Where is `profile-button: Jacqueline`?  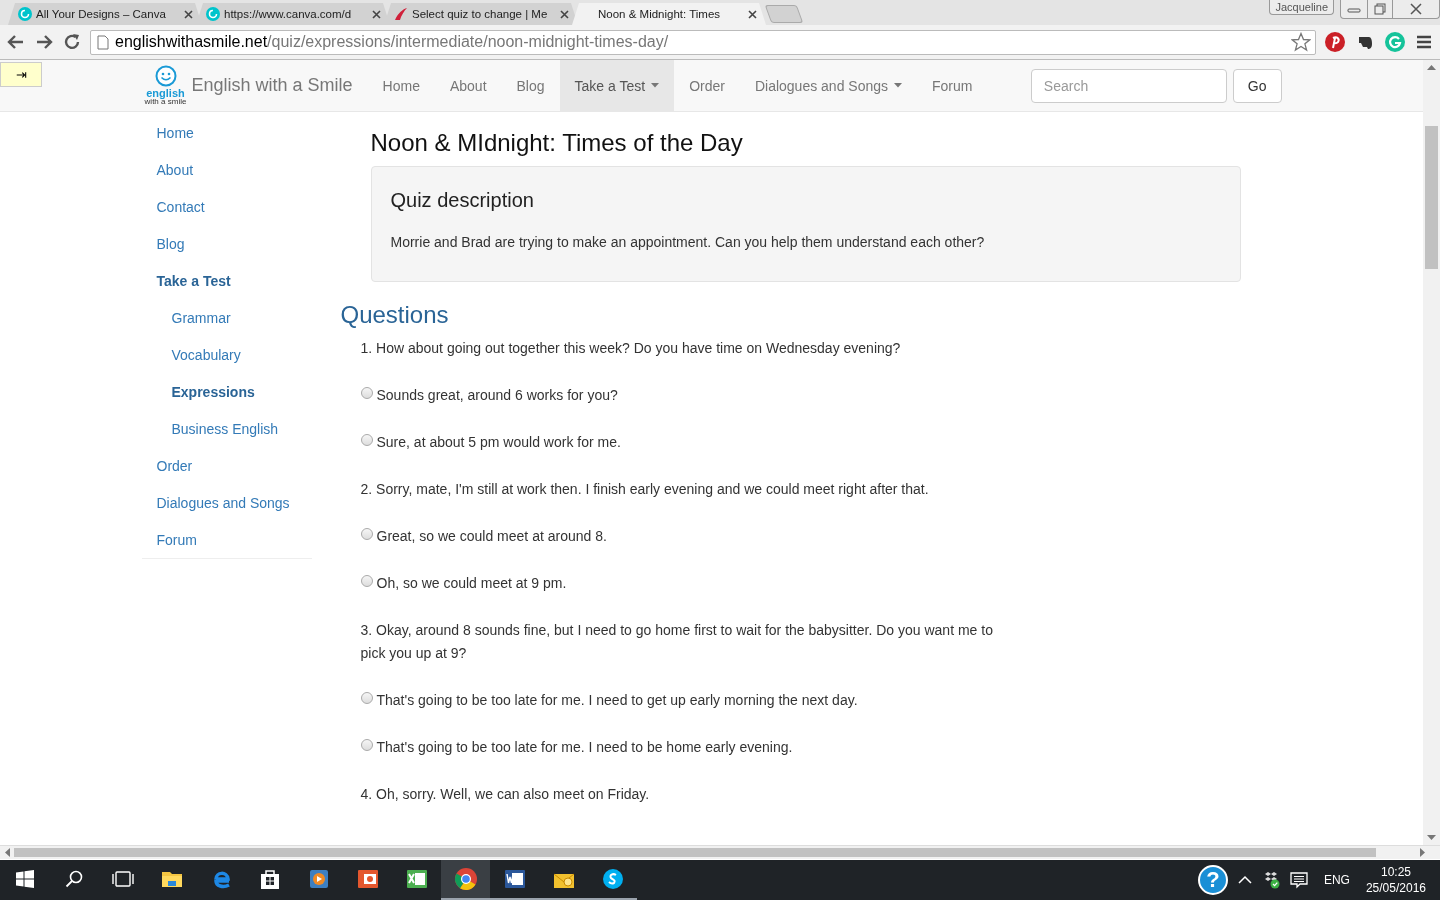 profile-button: Jacqueline is located at coordinates (1301, 7).